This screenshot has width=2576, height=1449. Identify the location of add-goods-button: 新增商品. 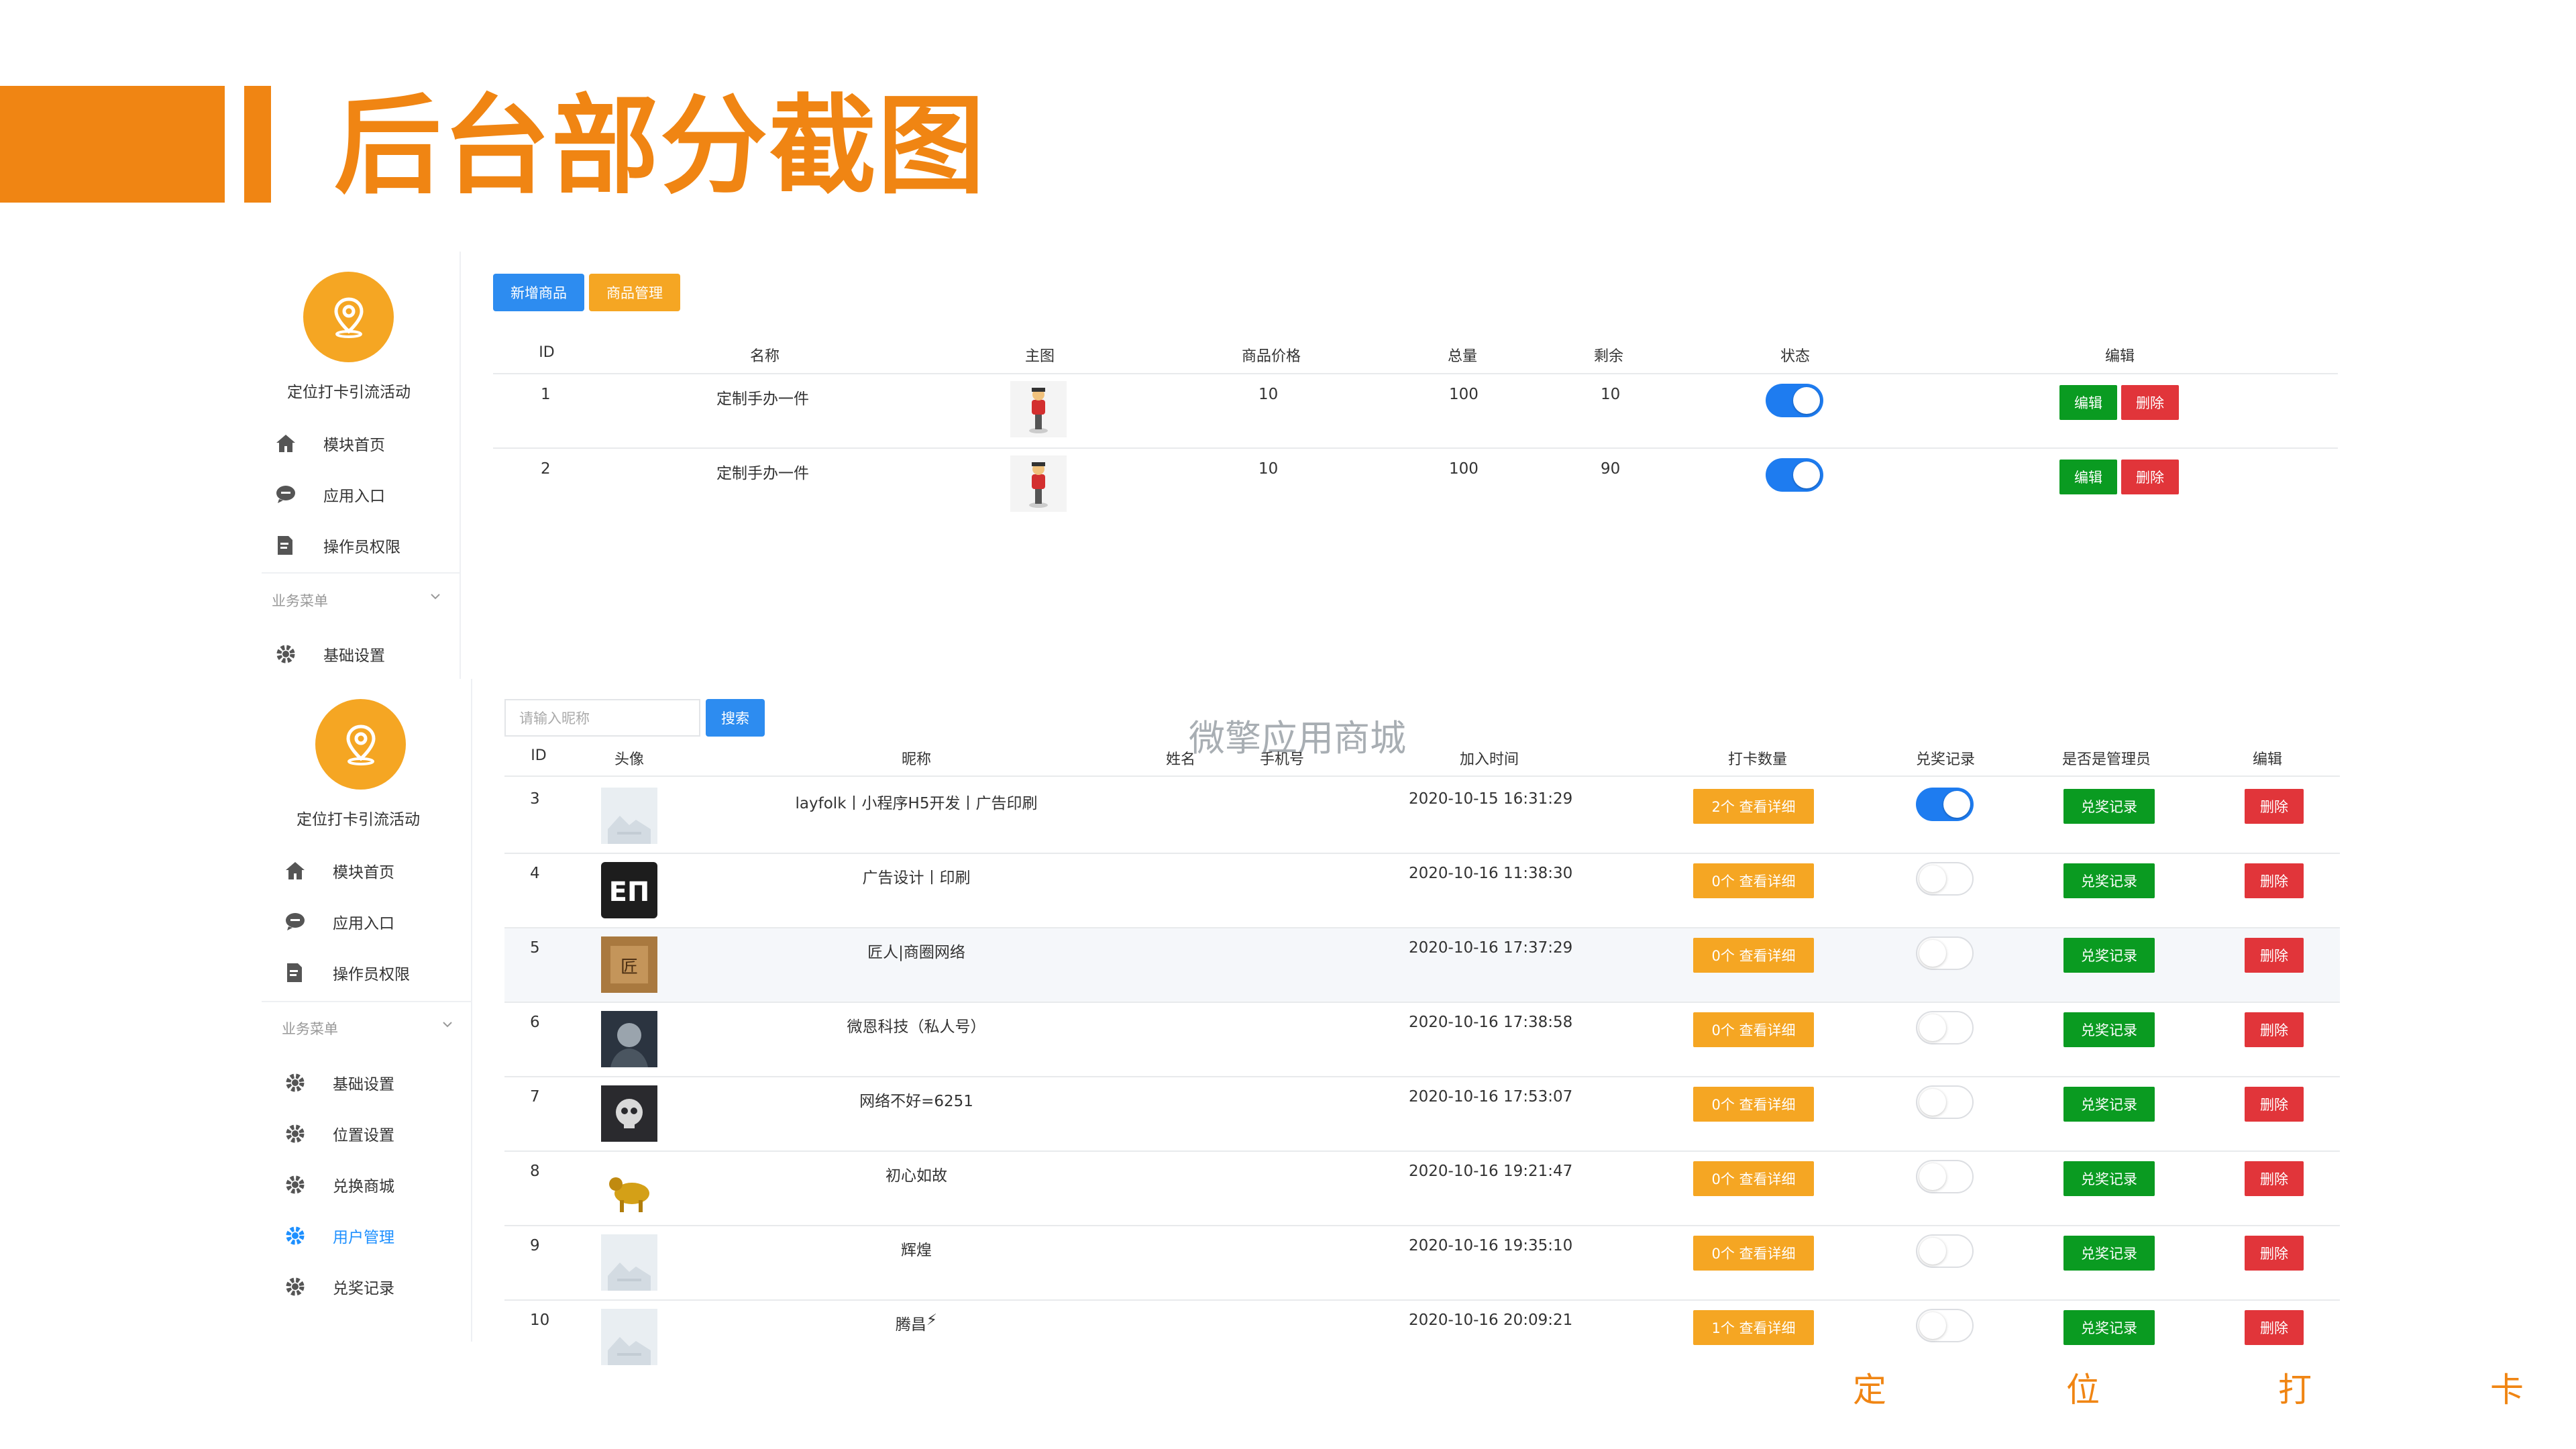
(538, 292).